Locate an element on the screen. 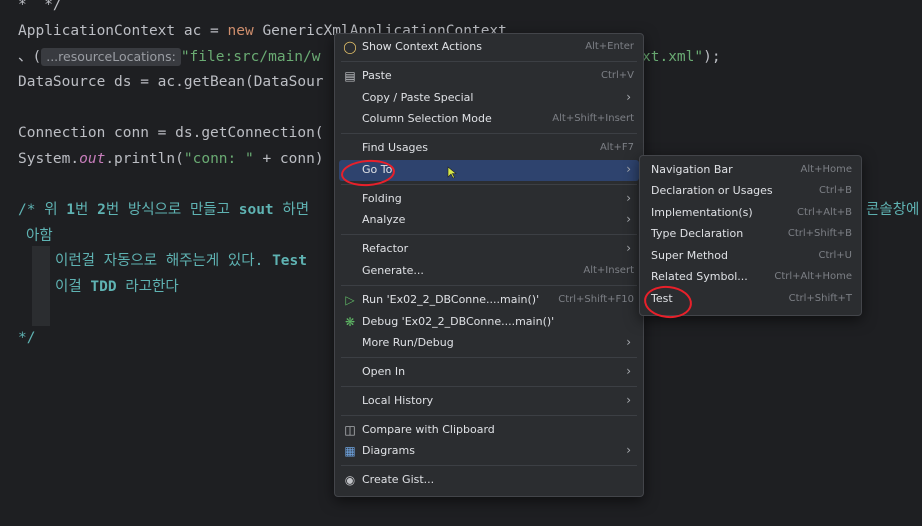 This screenshot has height=526, width=922. menu-item-column-selection-mode: Column Selection Mode Alt+Shift+Insert is located at coordinates (489, 119).